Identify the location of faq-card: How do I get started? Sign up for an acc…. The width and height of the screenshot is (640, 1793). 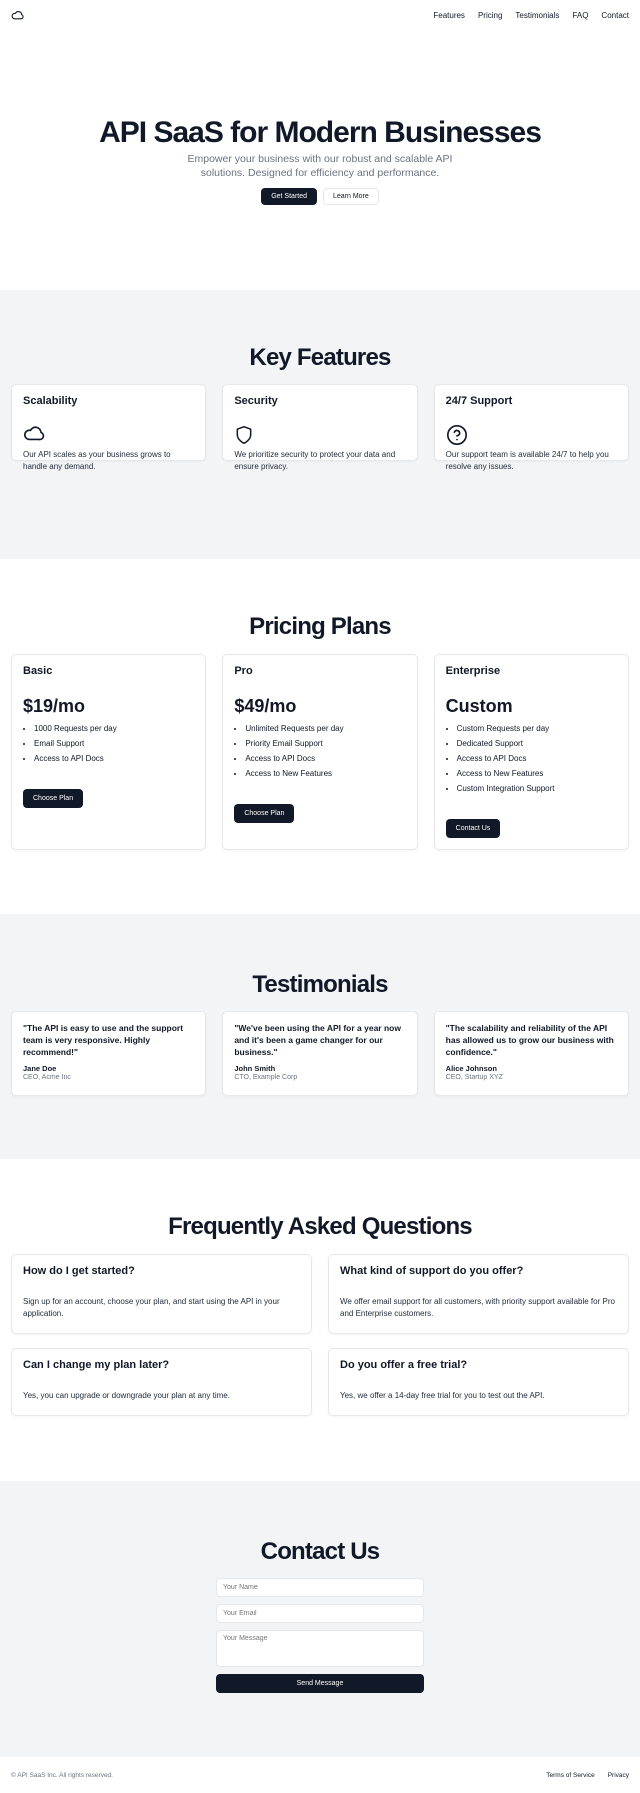
(161, 1294).